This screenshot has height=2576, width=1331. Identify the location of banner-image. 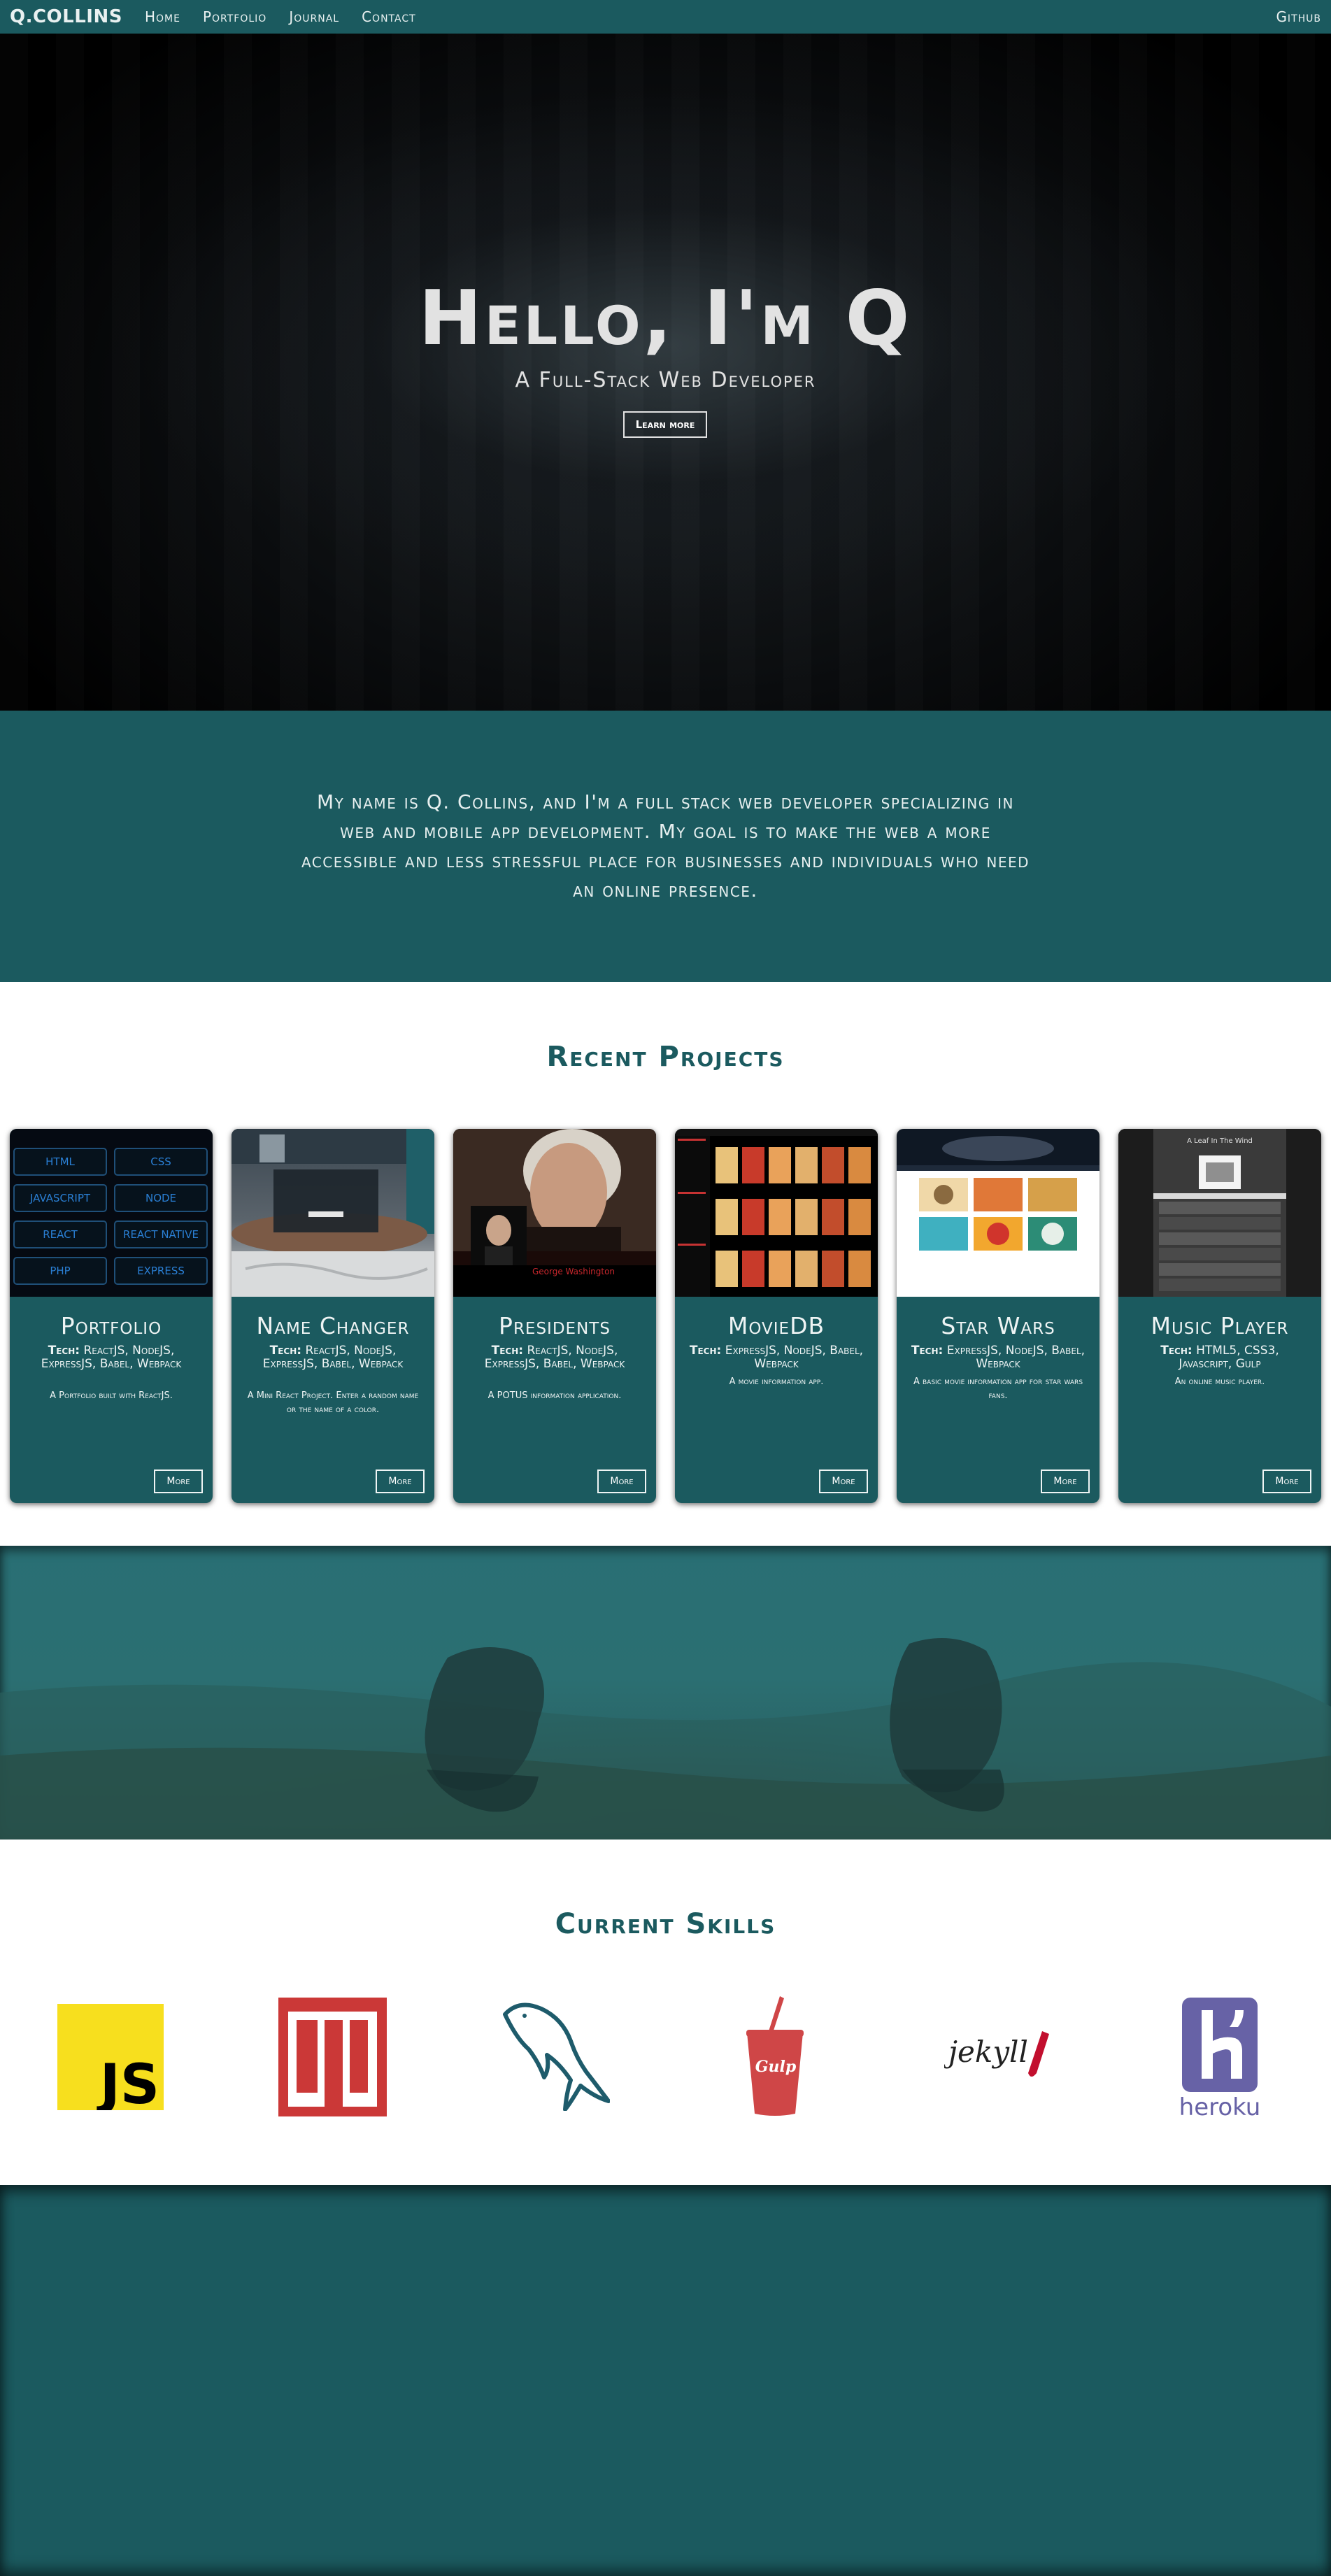
(665, 1739).